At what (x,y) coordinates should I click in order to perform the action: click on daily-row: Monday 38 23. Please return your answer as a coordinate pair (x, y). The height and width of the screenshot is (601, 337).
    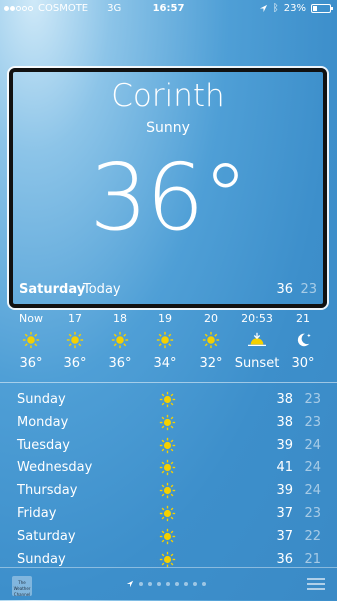
    Looking at the image, I should click on (168, 423).